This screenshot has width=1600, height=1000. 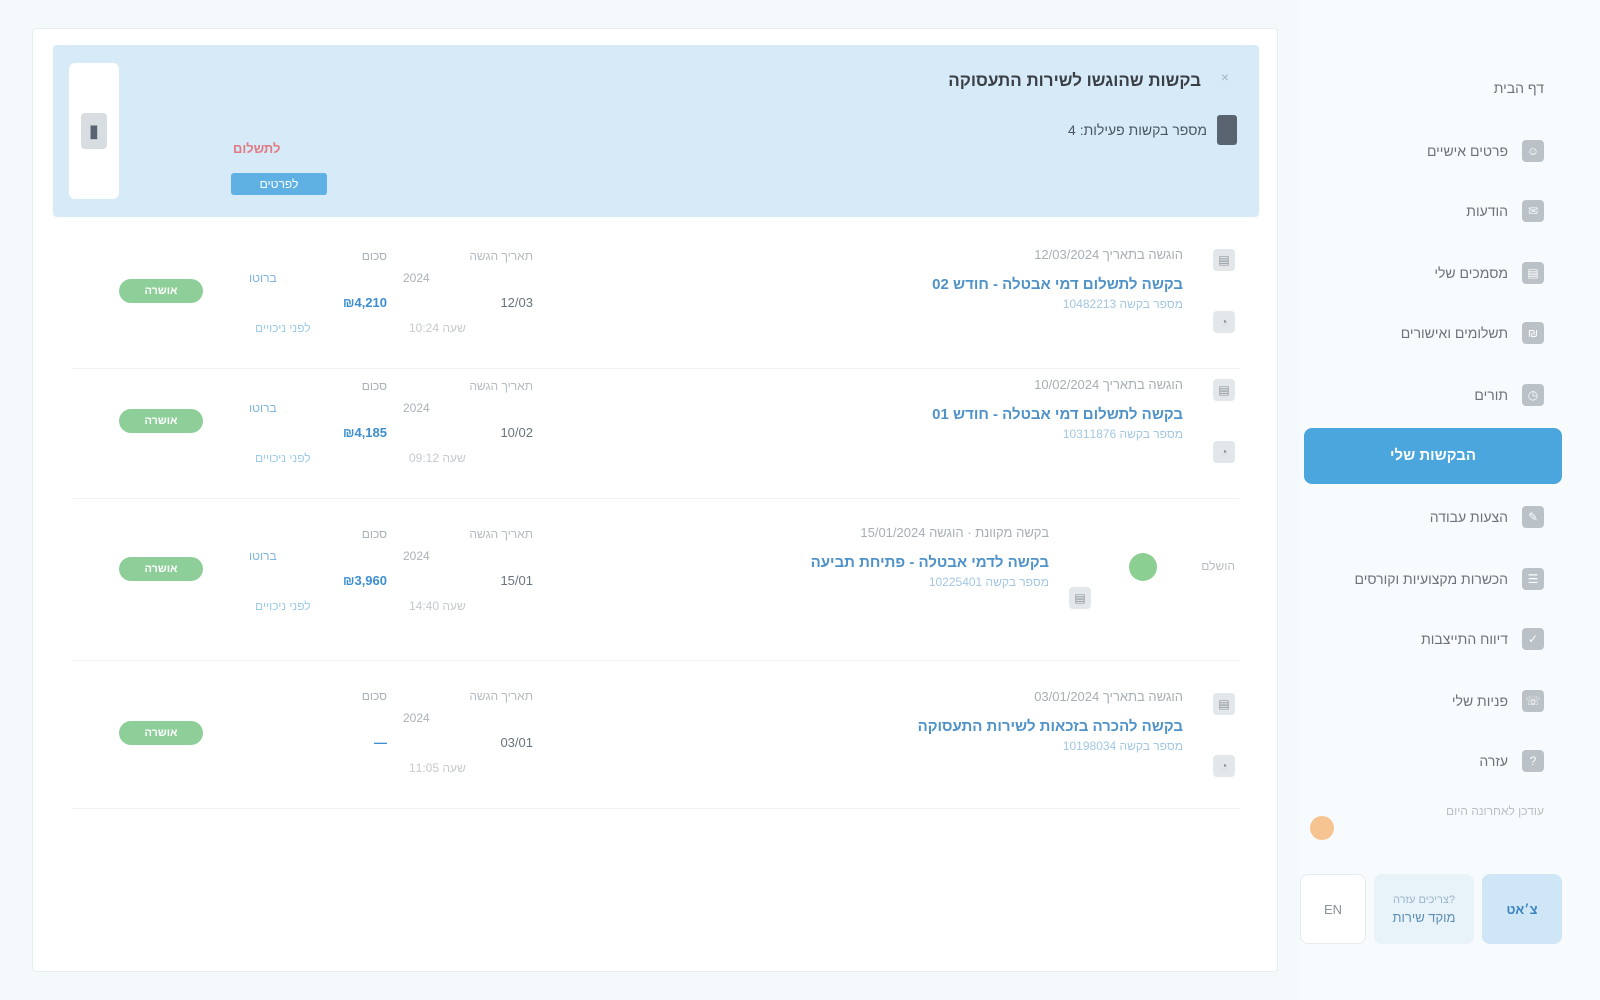 What do you see at coordinates (279, 184) in the screenshot?
I see `details-link: לפרטים` at bounding box center [279, 184].